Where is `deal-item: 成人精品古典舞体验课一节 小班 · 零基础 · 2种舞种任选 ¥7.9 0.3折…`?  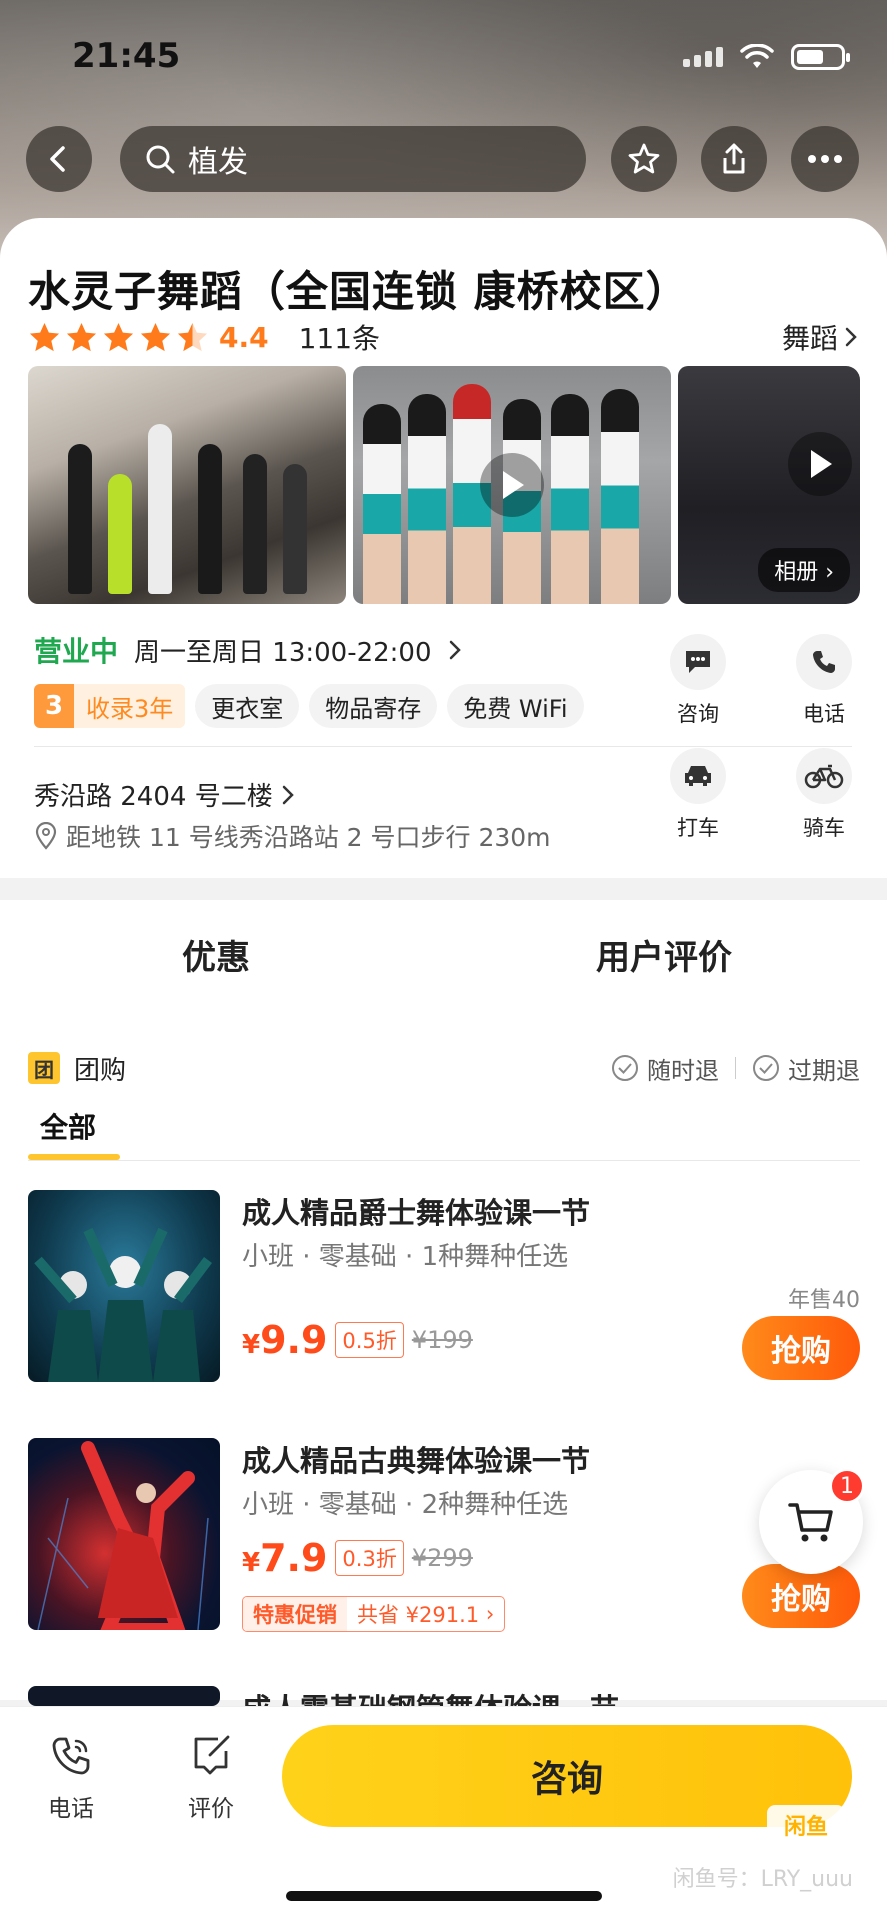
deal-item: 成人精品古典舞体验课一节 小班 · 零基础 · 2种舞种任选 ¥7.9 0.3折… is located at coordinates (444, 1538).